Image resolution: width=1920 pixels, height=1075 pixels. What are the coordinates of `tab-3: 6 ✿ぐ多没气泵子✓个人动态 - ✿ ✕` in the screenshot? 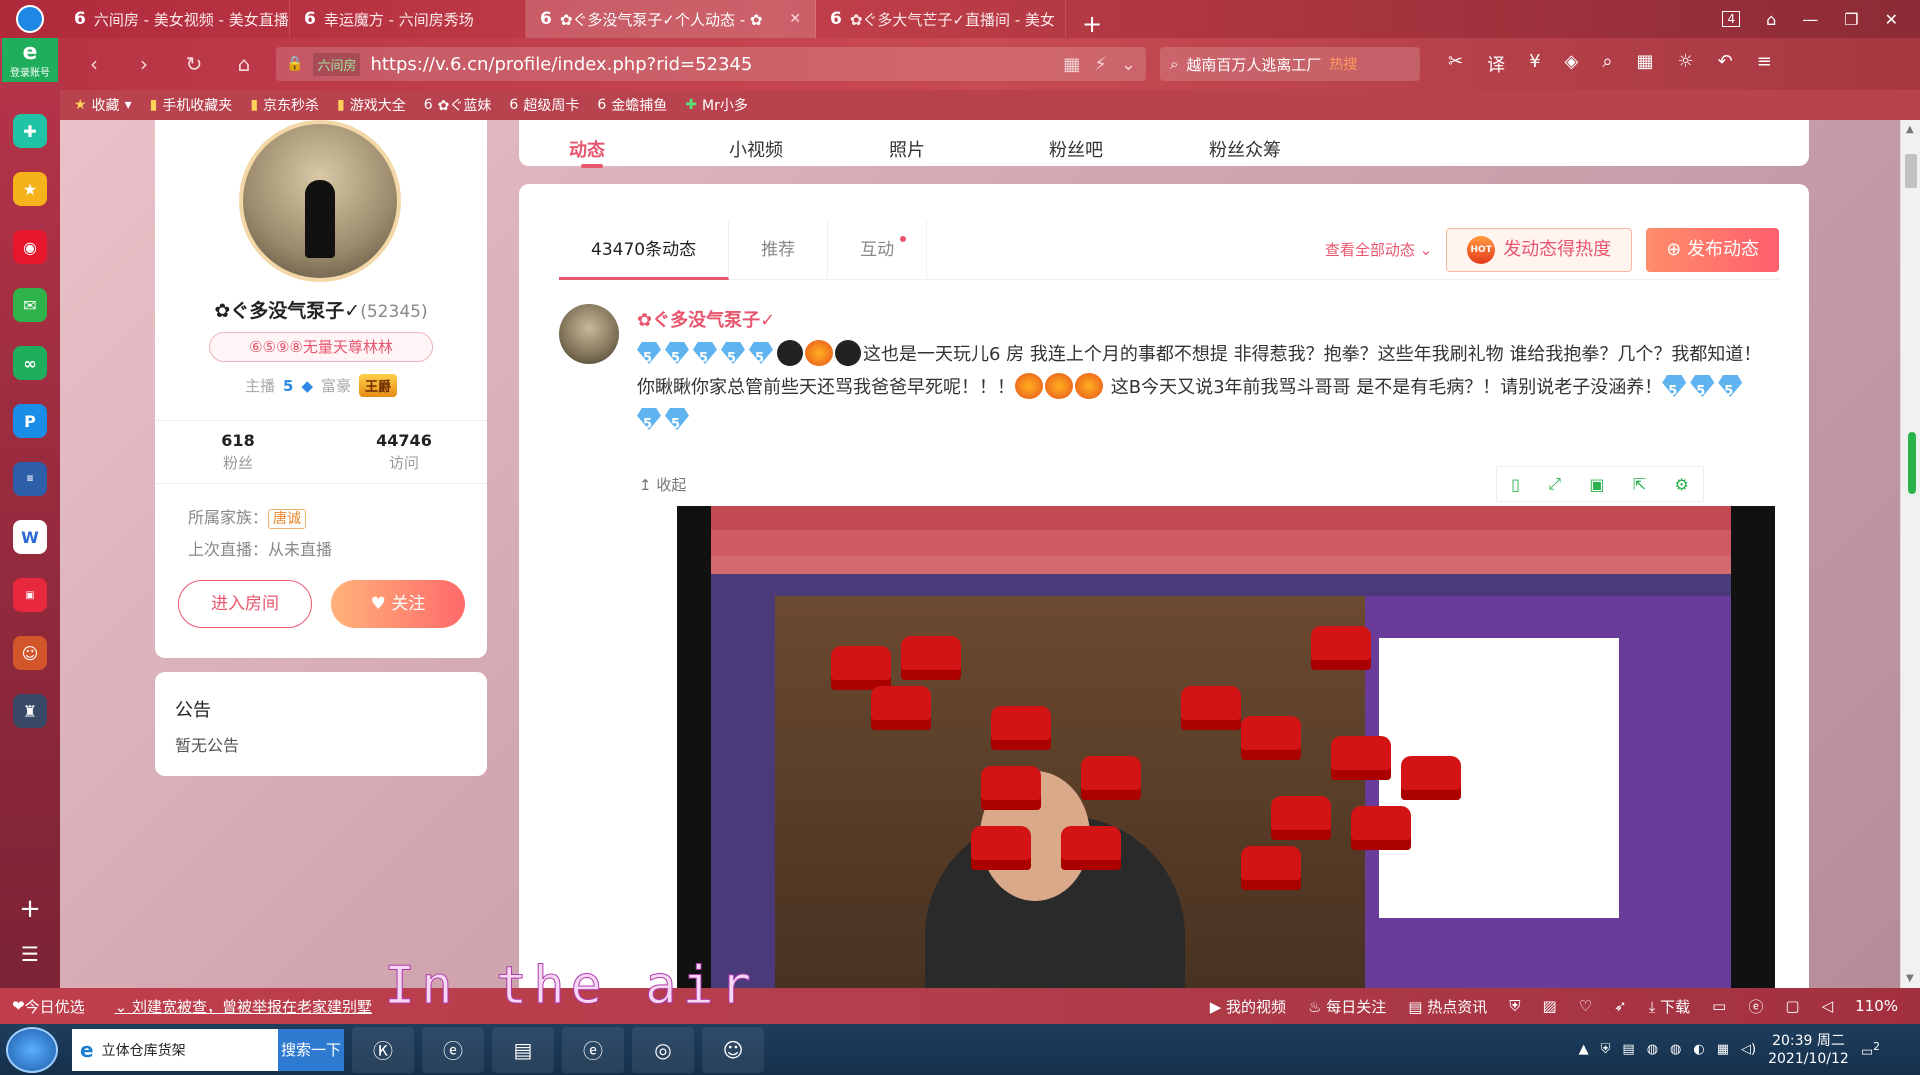 It's located at (671, 19).